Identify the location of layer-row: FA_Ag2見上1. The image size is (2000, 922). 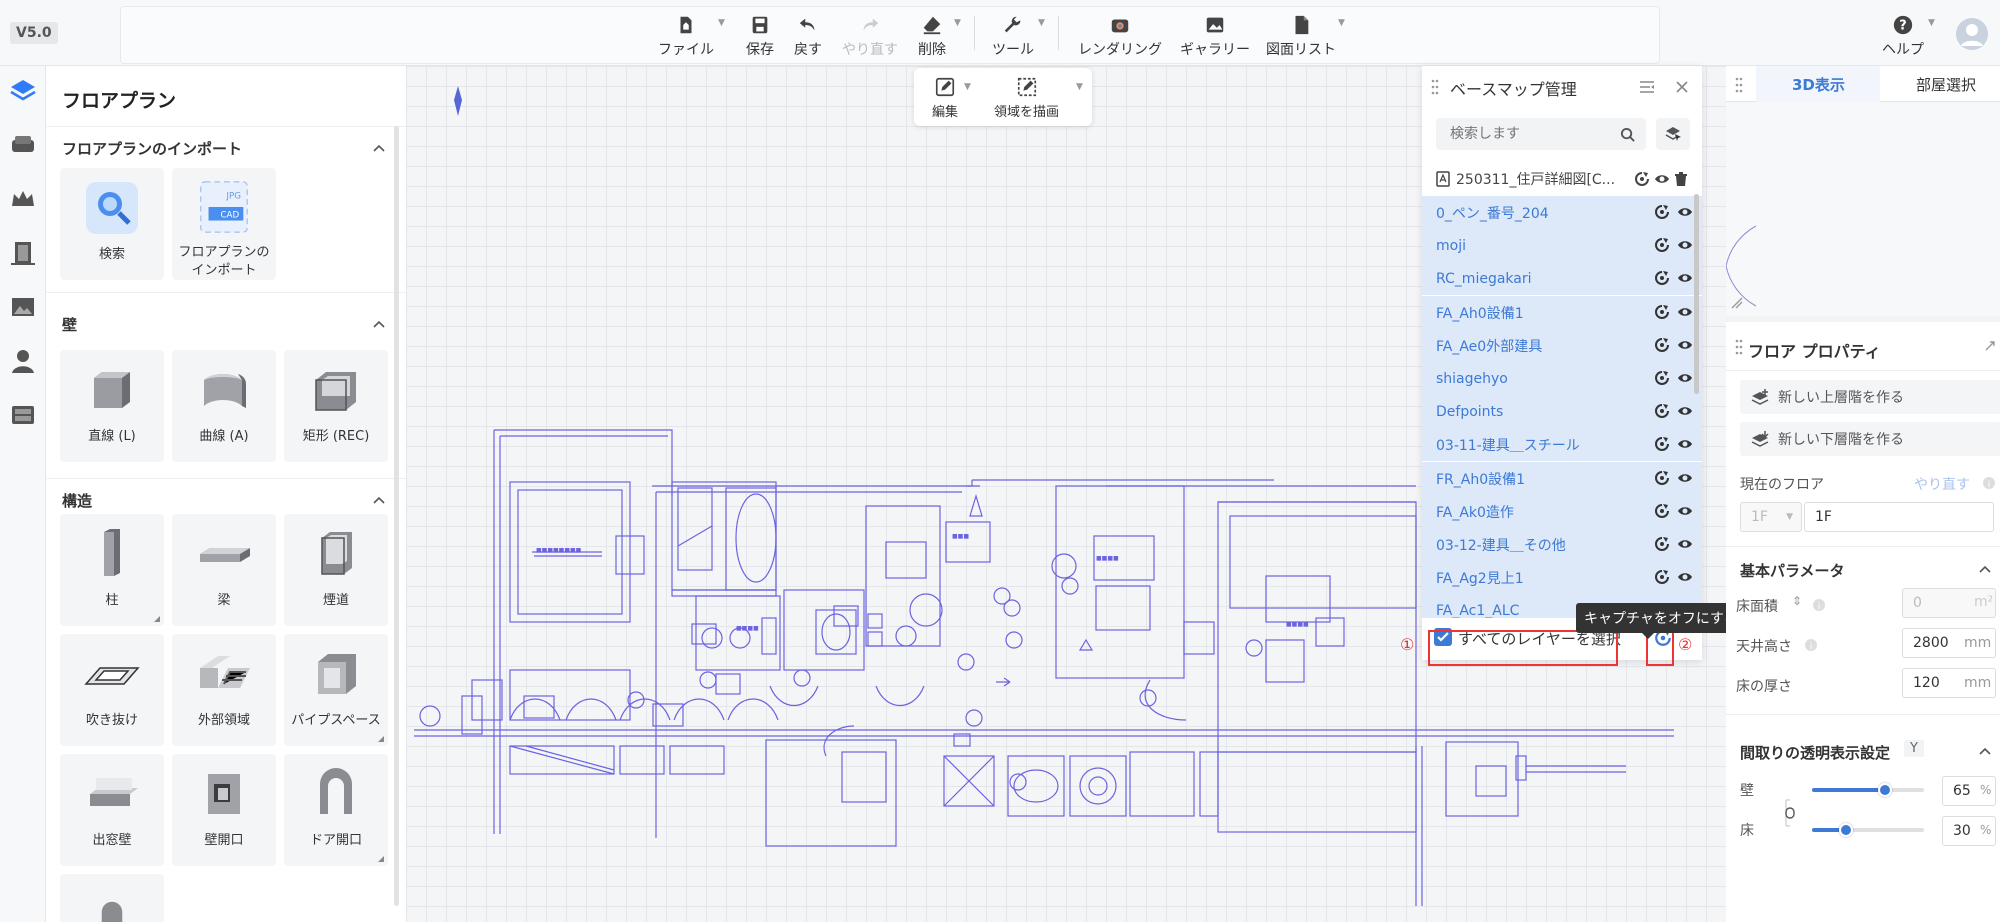
(1562, 577).